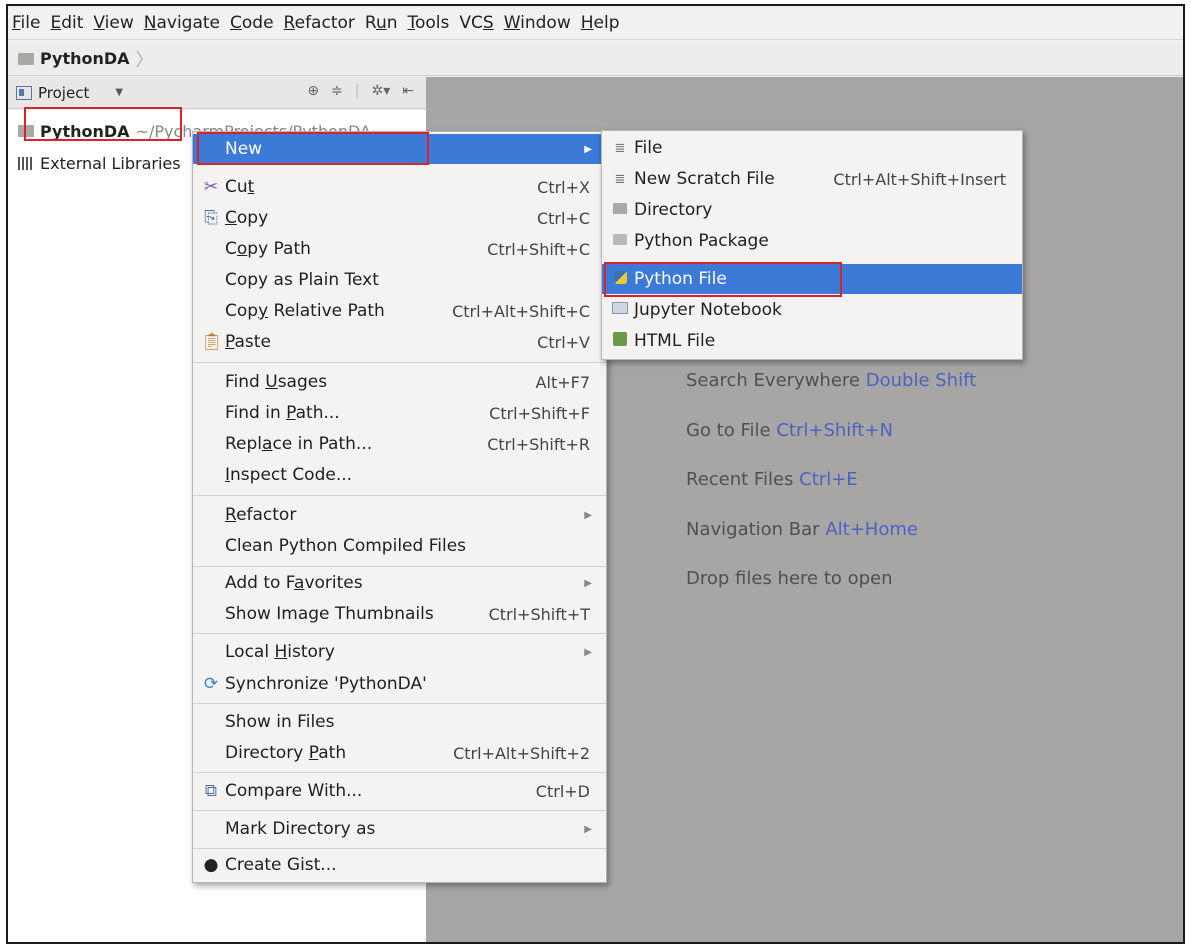 This screenshot has height=948, width=1191. I want to click on menu-item-refactor: Refactor ▶, so click(399, 515).